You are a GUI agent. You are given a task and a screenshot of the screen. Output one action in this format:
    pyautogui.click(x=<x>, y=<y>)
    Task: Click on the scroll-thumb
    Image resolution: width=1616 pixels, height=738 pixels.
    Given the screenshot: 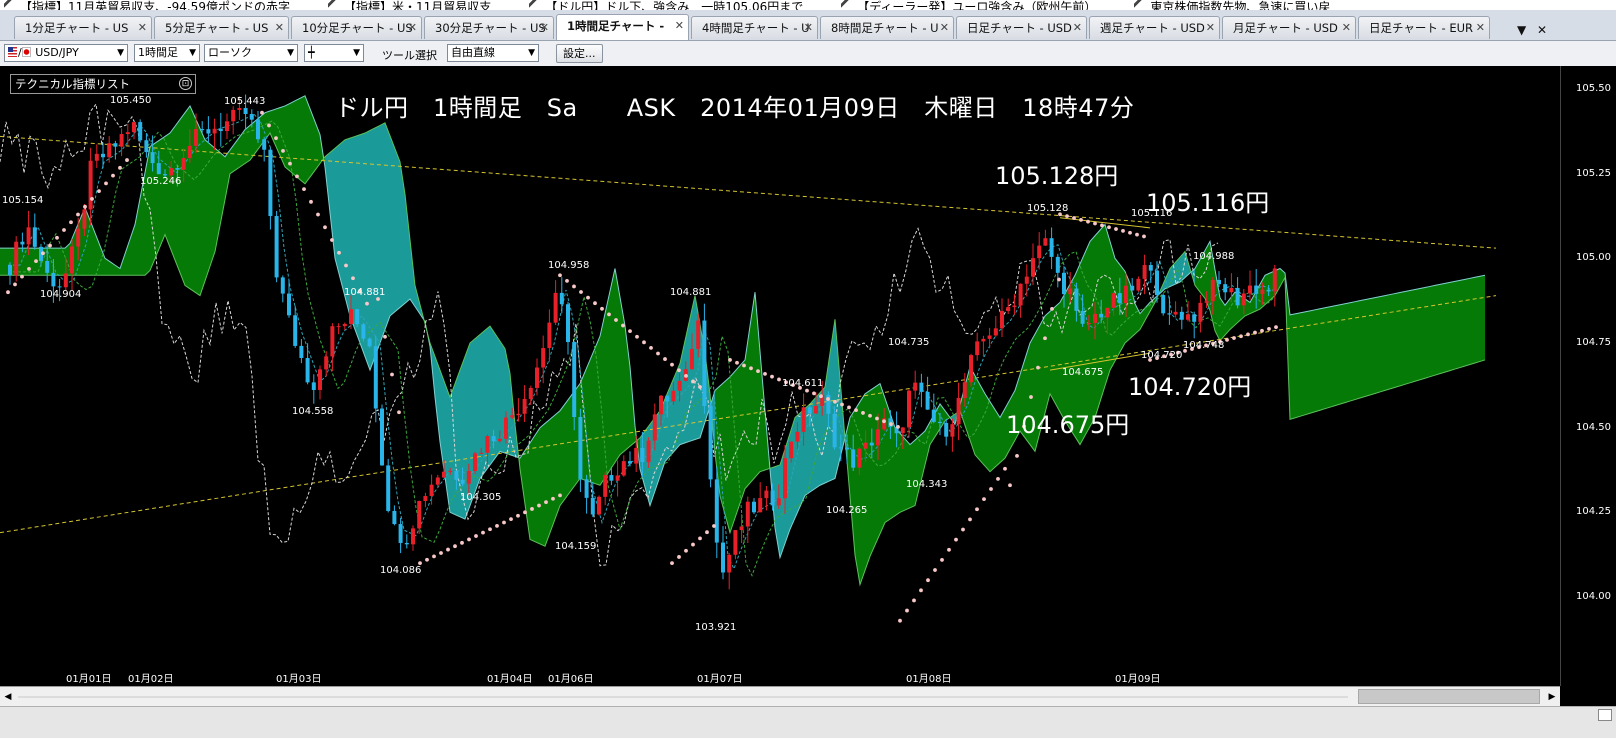 What is the action you would take?
    pyautogui.click(x=1449, y=696)
    